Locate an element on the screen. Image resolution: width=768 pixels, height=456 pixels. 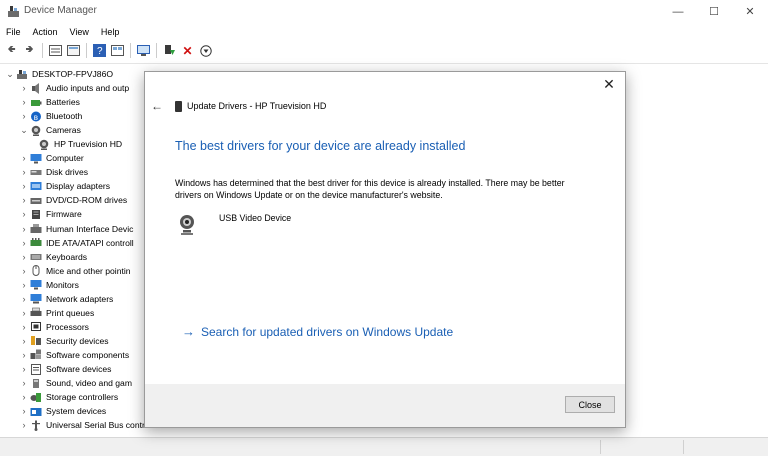
tree-item: › Processors is located at coordinates (53, 327).